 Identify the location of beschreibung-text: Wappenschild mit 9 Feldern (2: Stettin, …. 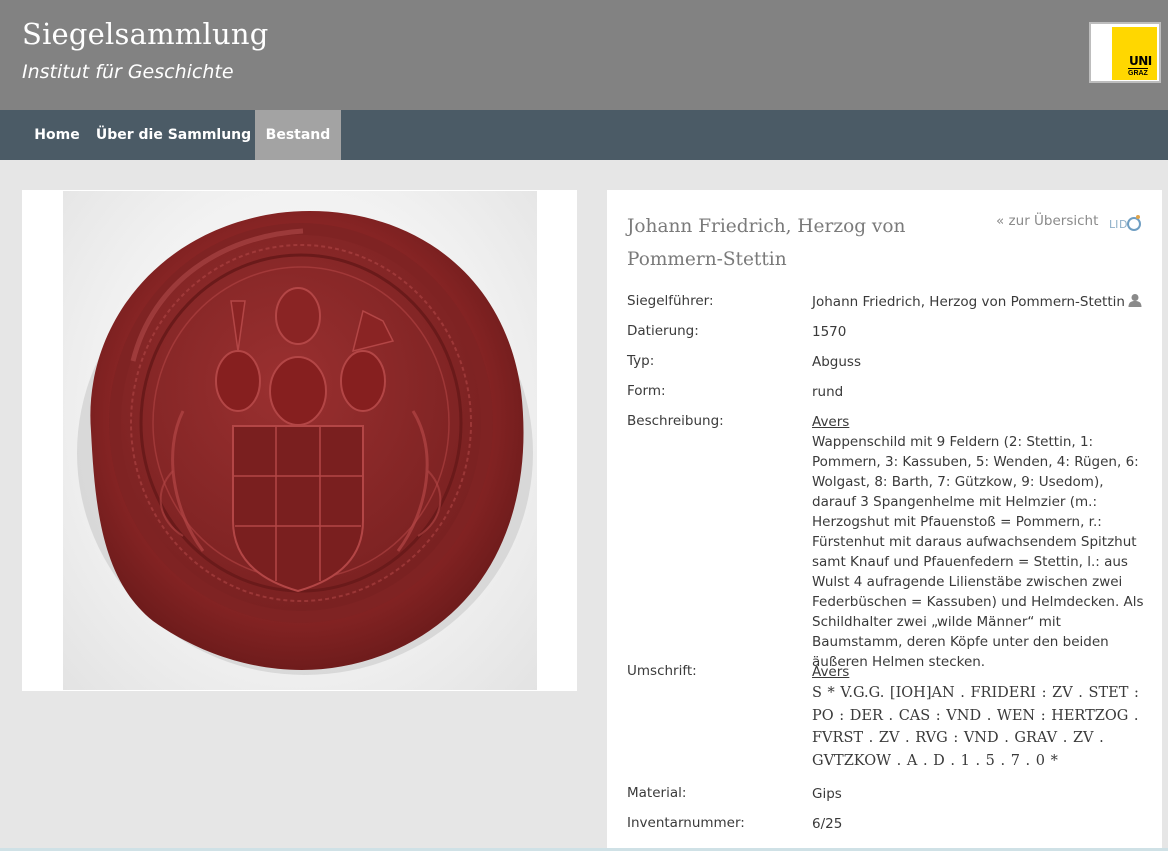
(978, 552).